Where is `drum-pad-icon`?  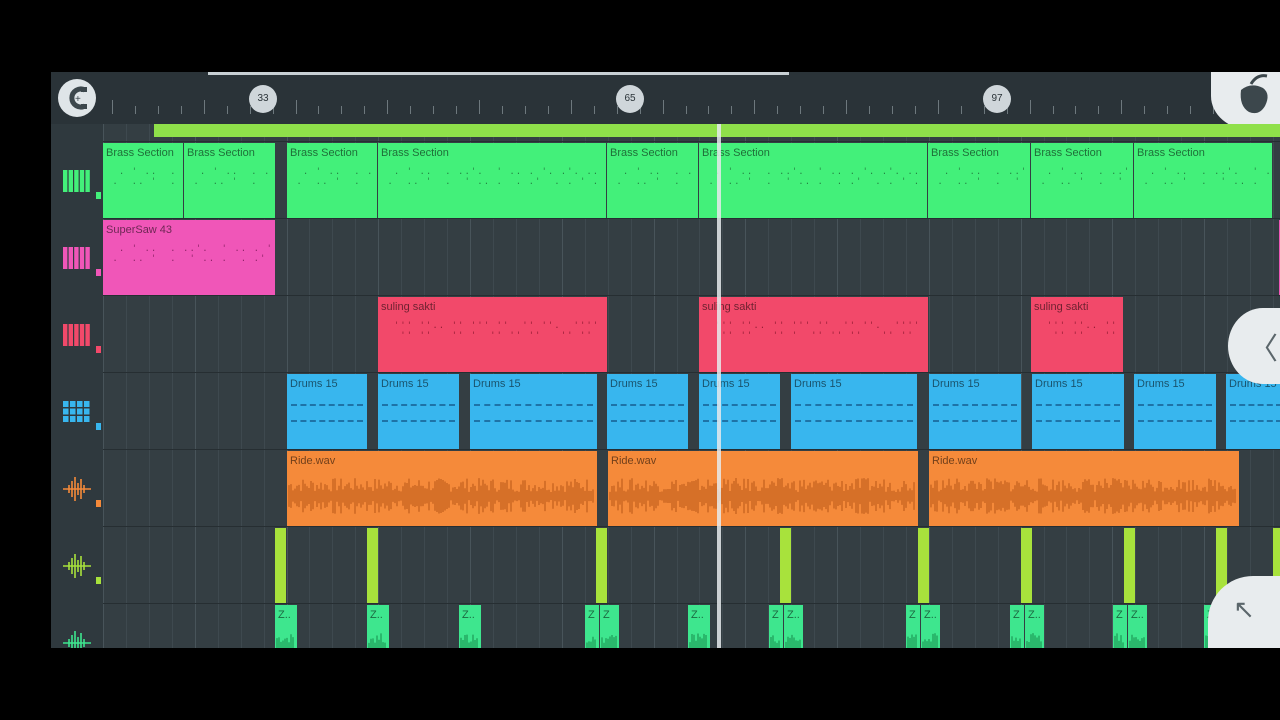 drum-pad-icon is located at coordinates (76, 411).